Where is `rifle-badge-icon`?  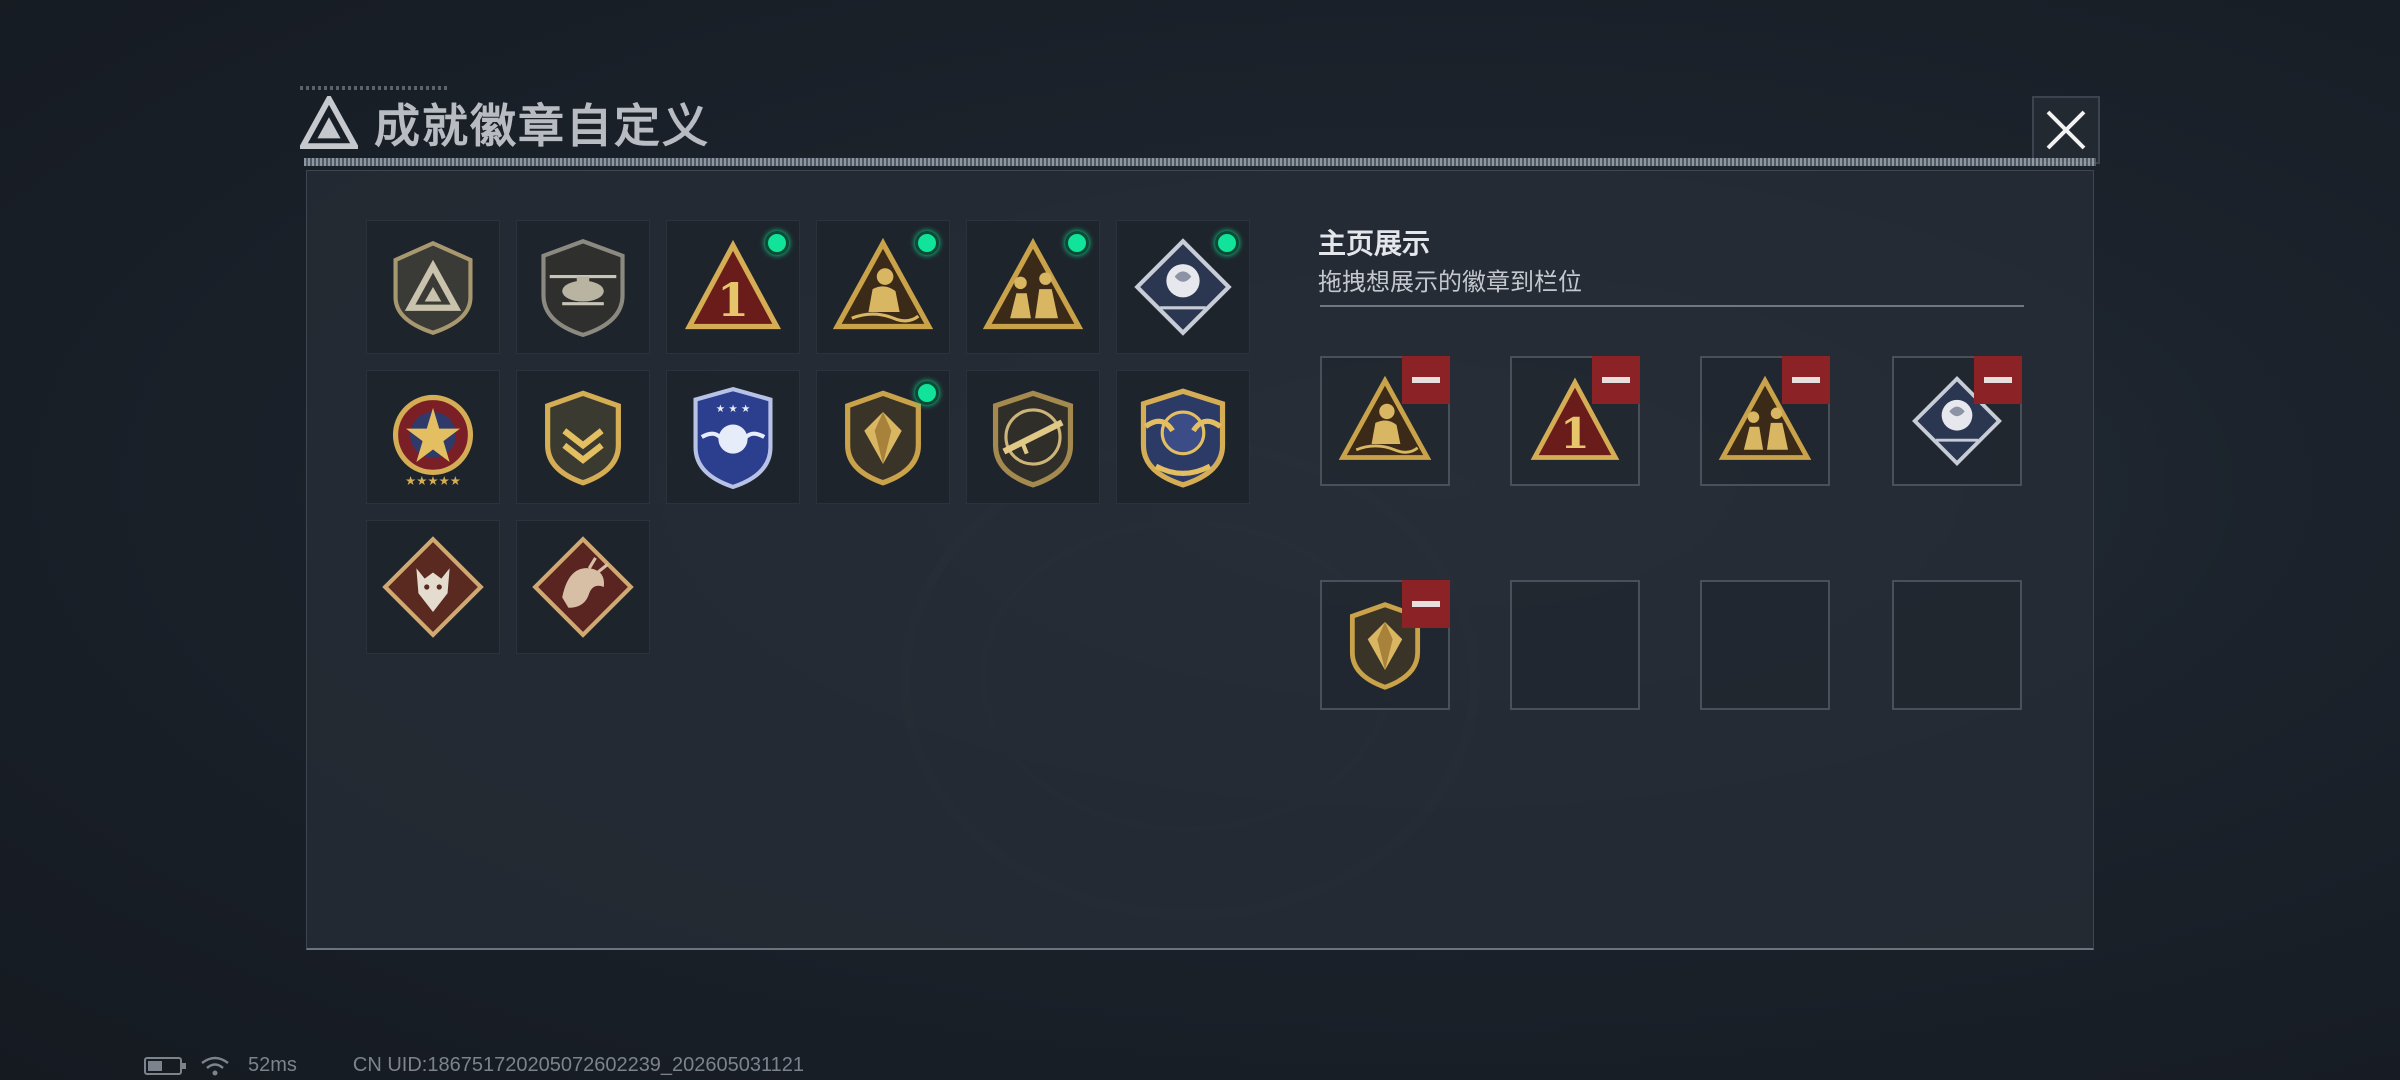
rifle-badge-icon is located at coordinates (1033, 439).